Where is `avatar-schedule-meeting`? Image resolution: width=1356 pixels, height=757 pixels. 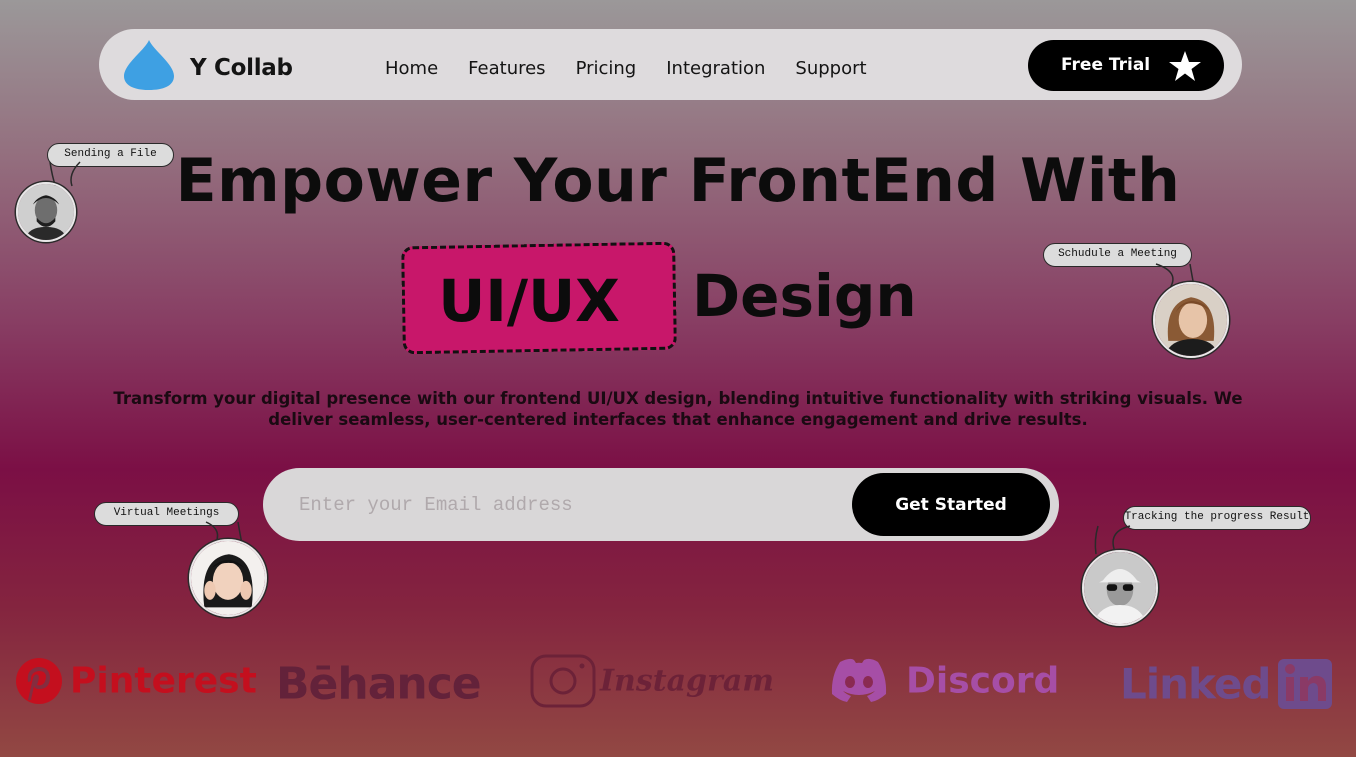 avatar-schedule-meeting is located at coordinates (1191, 320).